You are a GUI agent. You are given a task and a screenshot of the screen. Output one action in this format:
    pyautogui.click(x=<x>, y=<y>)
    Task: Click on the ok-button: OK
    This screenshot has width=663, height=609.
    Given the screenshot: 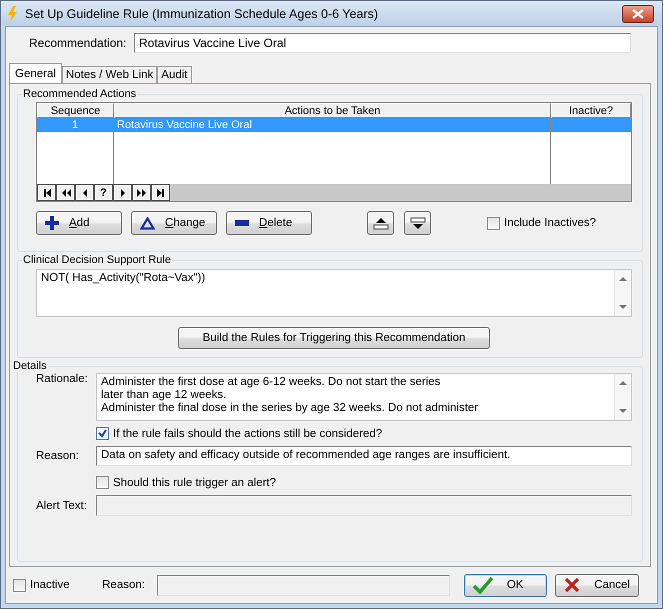 What is the action you would take?
    pyautogui.click(x=506, y=585)
    